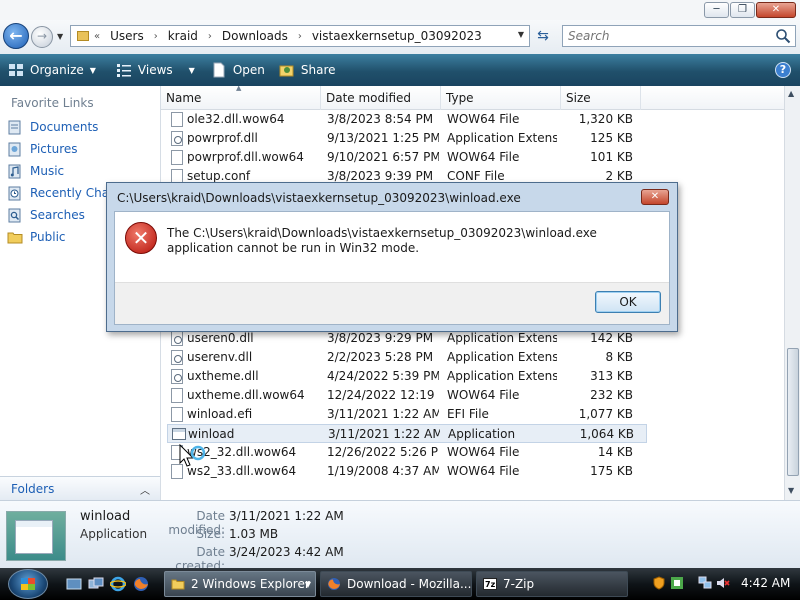 This screenshot has width=800, height=600. What do you see at coordinates (605, 119) in the screenshot?
I see `file-size: 1,320 KB` at bounding box center [605, 119].